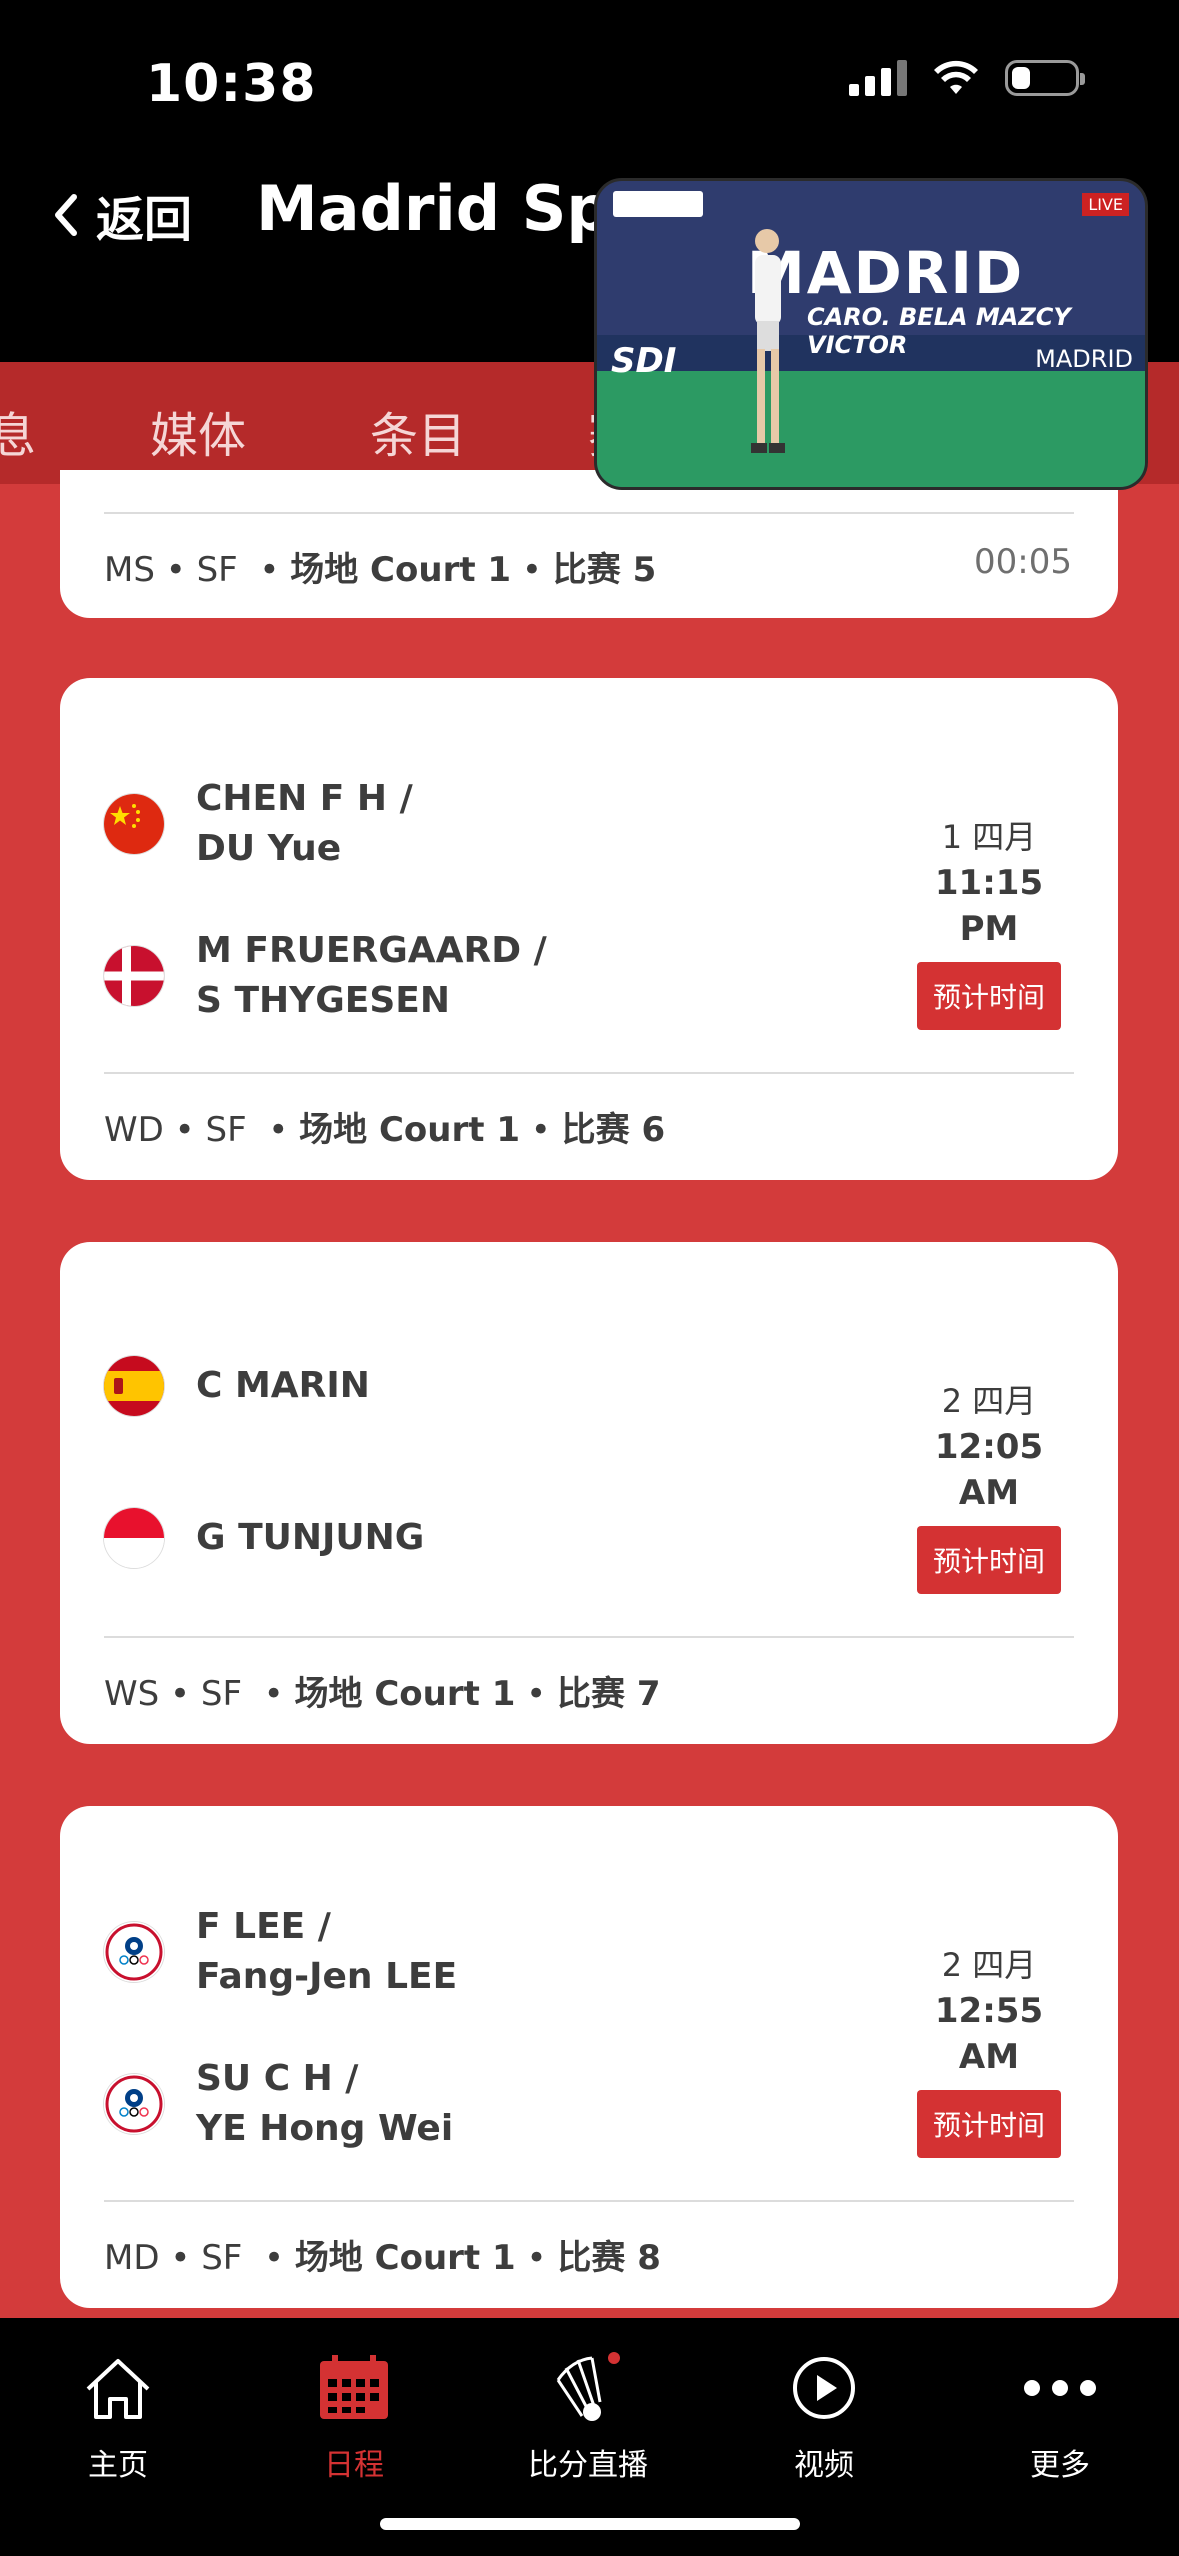  I want to click on shuttlecock-icon, so click(588, 2386).